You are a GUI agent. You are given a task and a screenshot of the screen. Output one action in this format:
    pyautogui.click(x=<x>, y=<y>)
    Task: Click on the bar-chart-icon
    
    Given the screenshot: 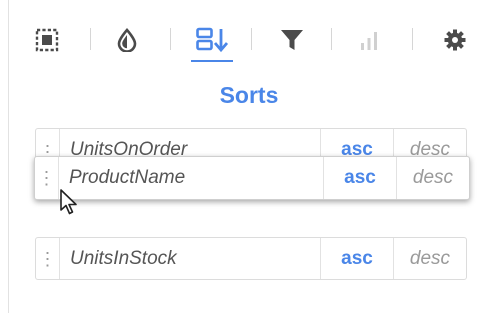 What is the action you would take?
    pyautogui.click(x=369, y=41)
    